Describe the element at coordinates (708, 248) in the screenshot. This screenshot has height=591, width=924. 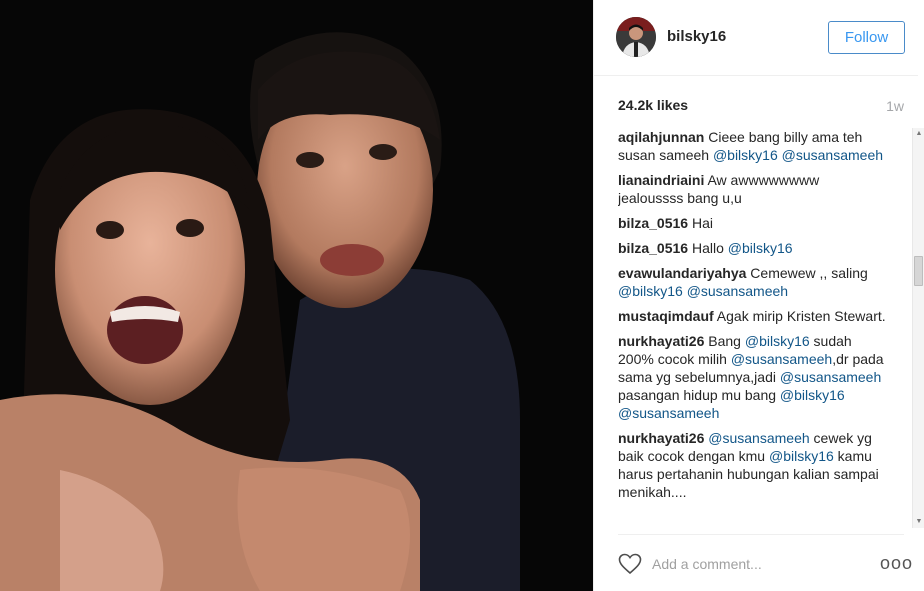
I see `comment-text: Hallo` at that location.